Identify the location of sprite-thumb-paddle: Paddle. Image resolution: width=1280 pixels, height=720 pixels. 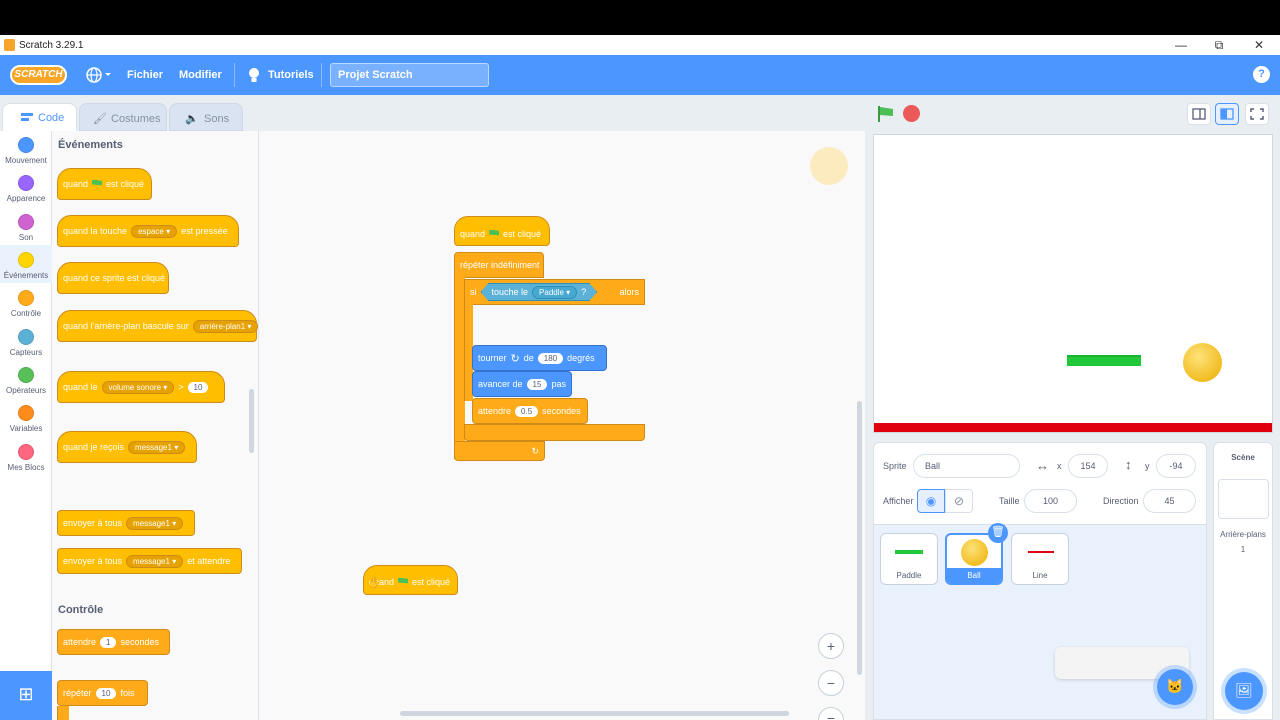
(909, 559).